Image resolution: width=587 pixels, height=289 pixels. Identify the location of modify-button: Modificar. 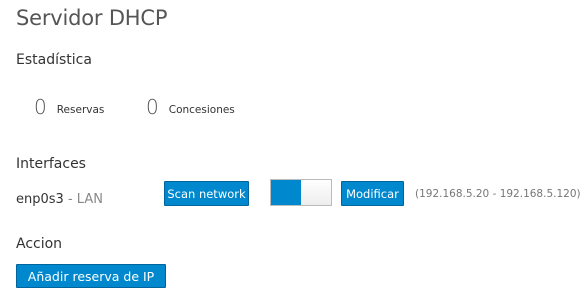
(372, 193).